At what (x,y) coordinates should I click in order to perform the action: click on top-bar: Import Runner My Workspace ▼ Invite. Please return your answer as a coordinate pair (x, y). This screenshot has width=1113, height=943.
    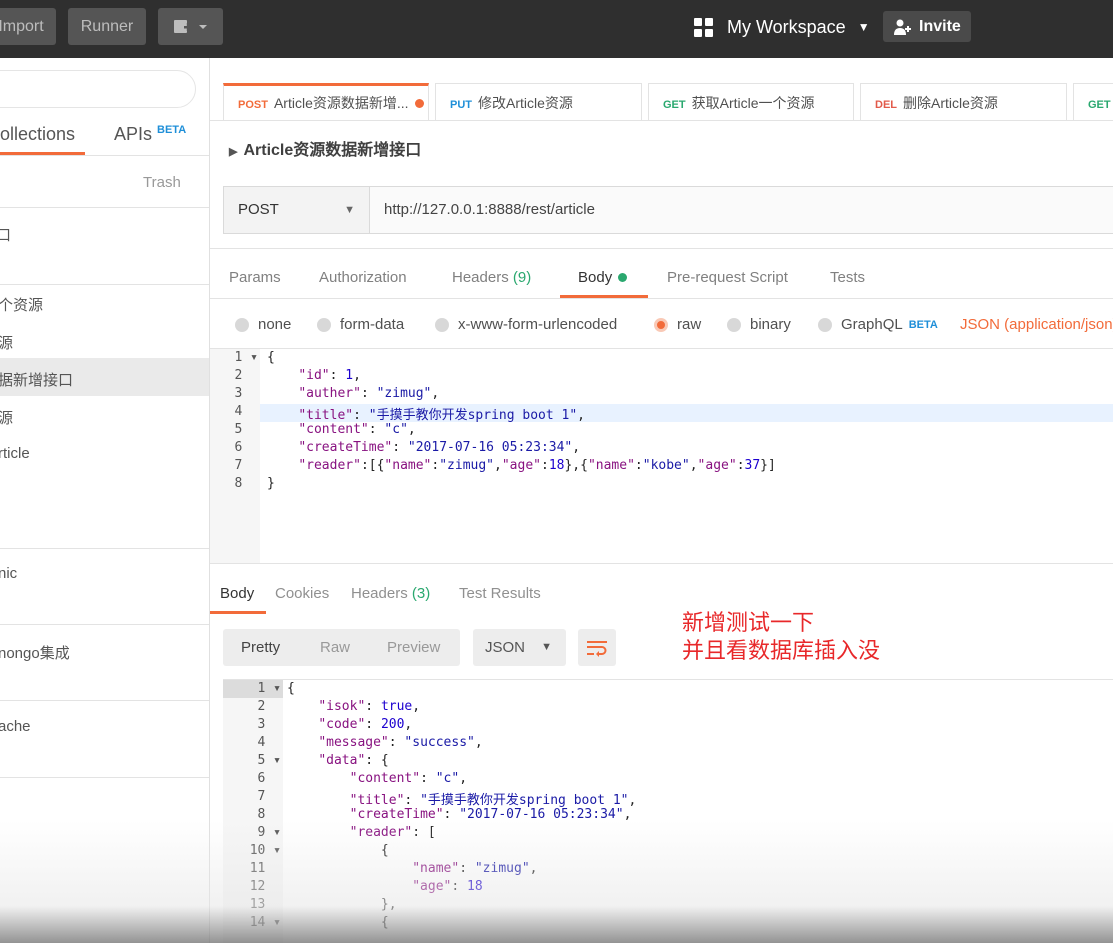
    Looking at the image, I should click on (556, 29).